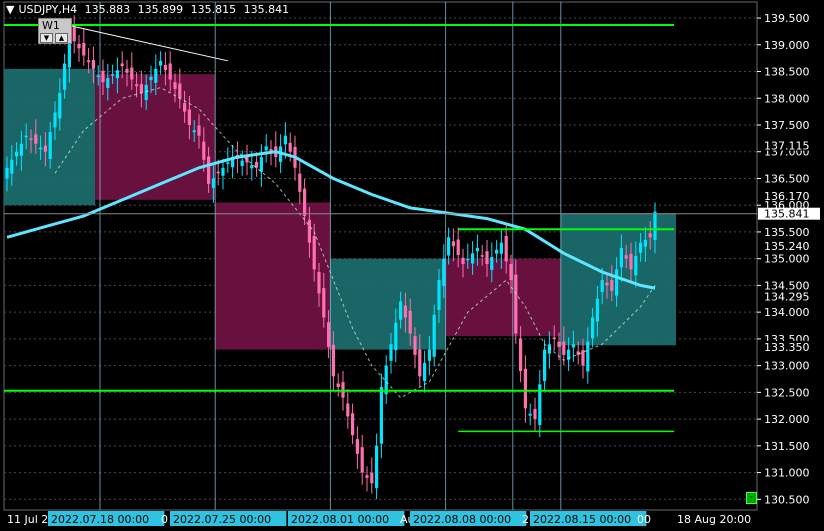 This screenshot has height=531, width=824. I want to click on y-tick-label: 135.500, so click(787, 232).